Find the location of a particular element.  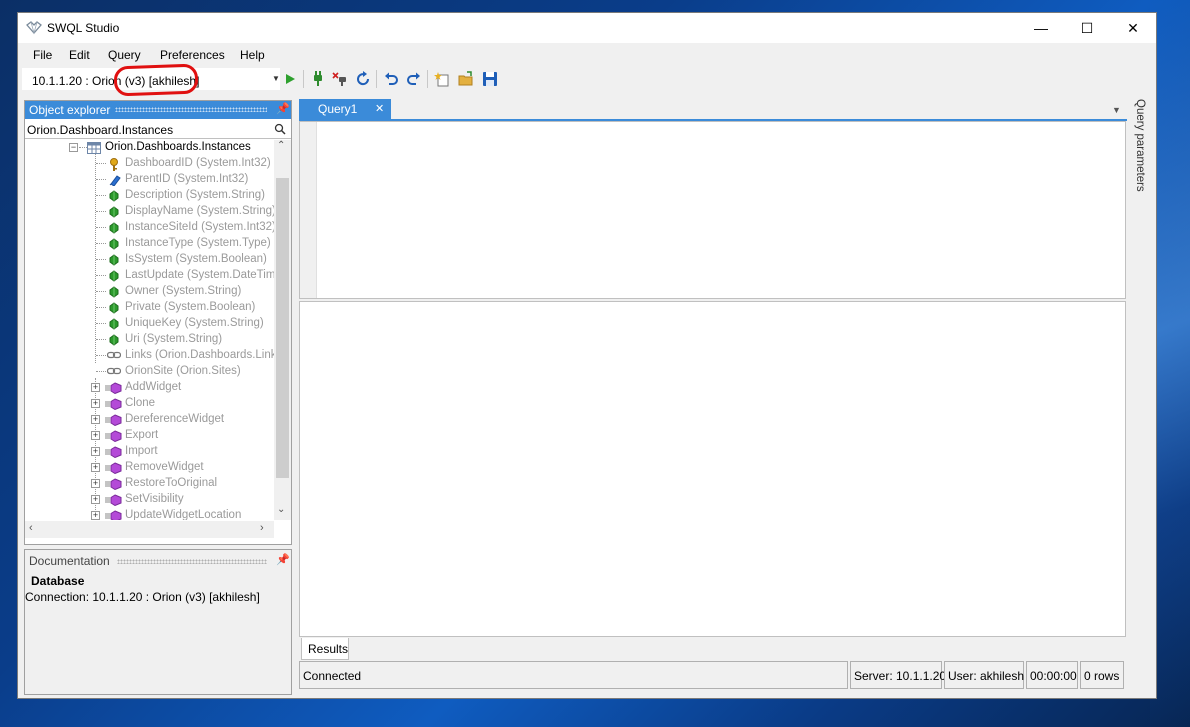

foreign-key-icon is located at coordinates (115, 181).